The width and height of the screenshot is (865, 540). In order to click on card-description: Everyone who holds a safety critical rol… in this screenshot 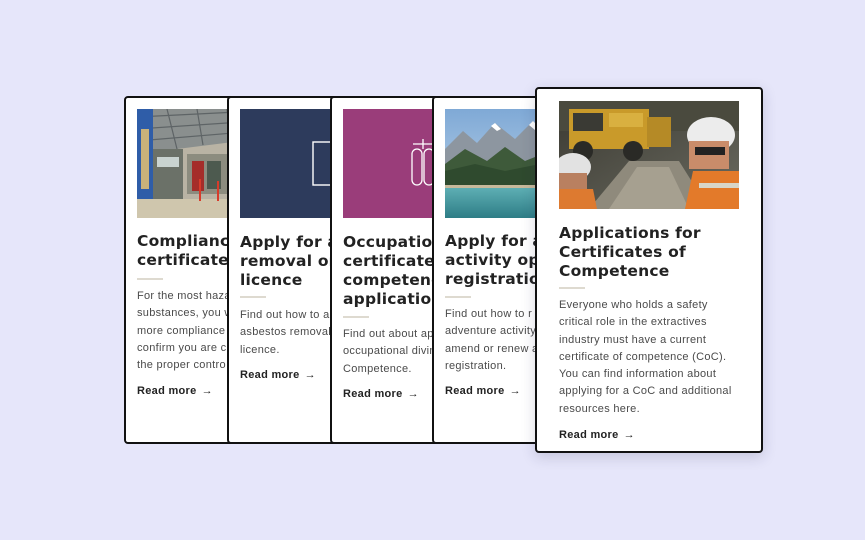, I will do `click(645, 357)`.